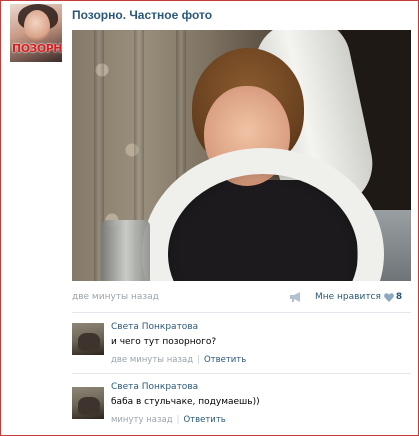 This screenshot has width=419, height=436. What do you see at coordinates (185, 402) in the screenshot?
I see `comment-text: баба в стульчаке, подумаешь))` at bounding box center [185, 402].